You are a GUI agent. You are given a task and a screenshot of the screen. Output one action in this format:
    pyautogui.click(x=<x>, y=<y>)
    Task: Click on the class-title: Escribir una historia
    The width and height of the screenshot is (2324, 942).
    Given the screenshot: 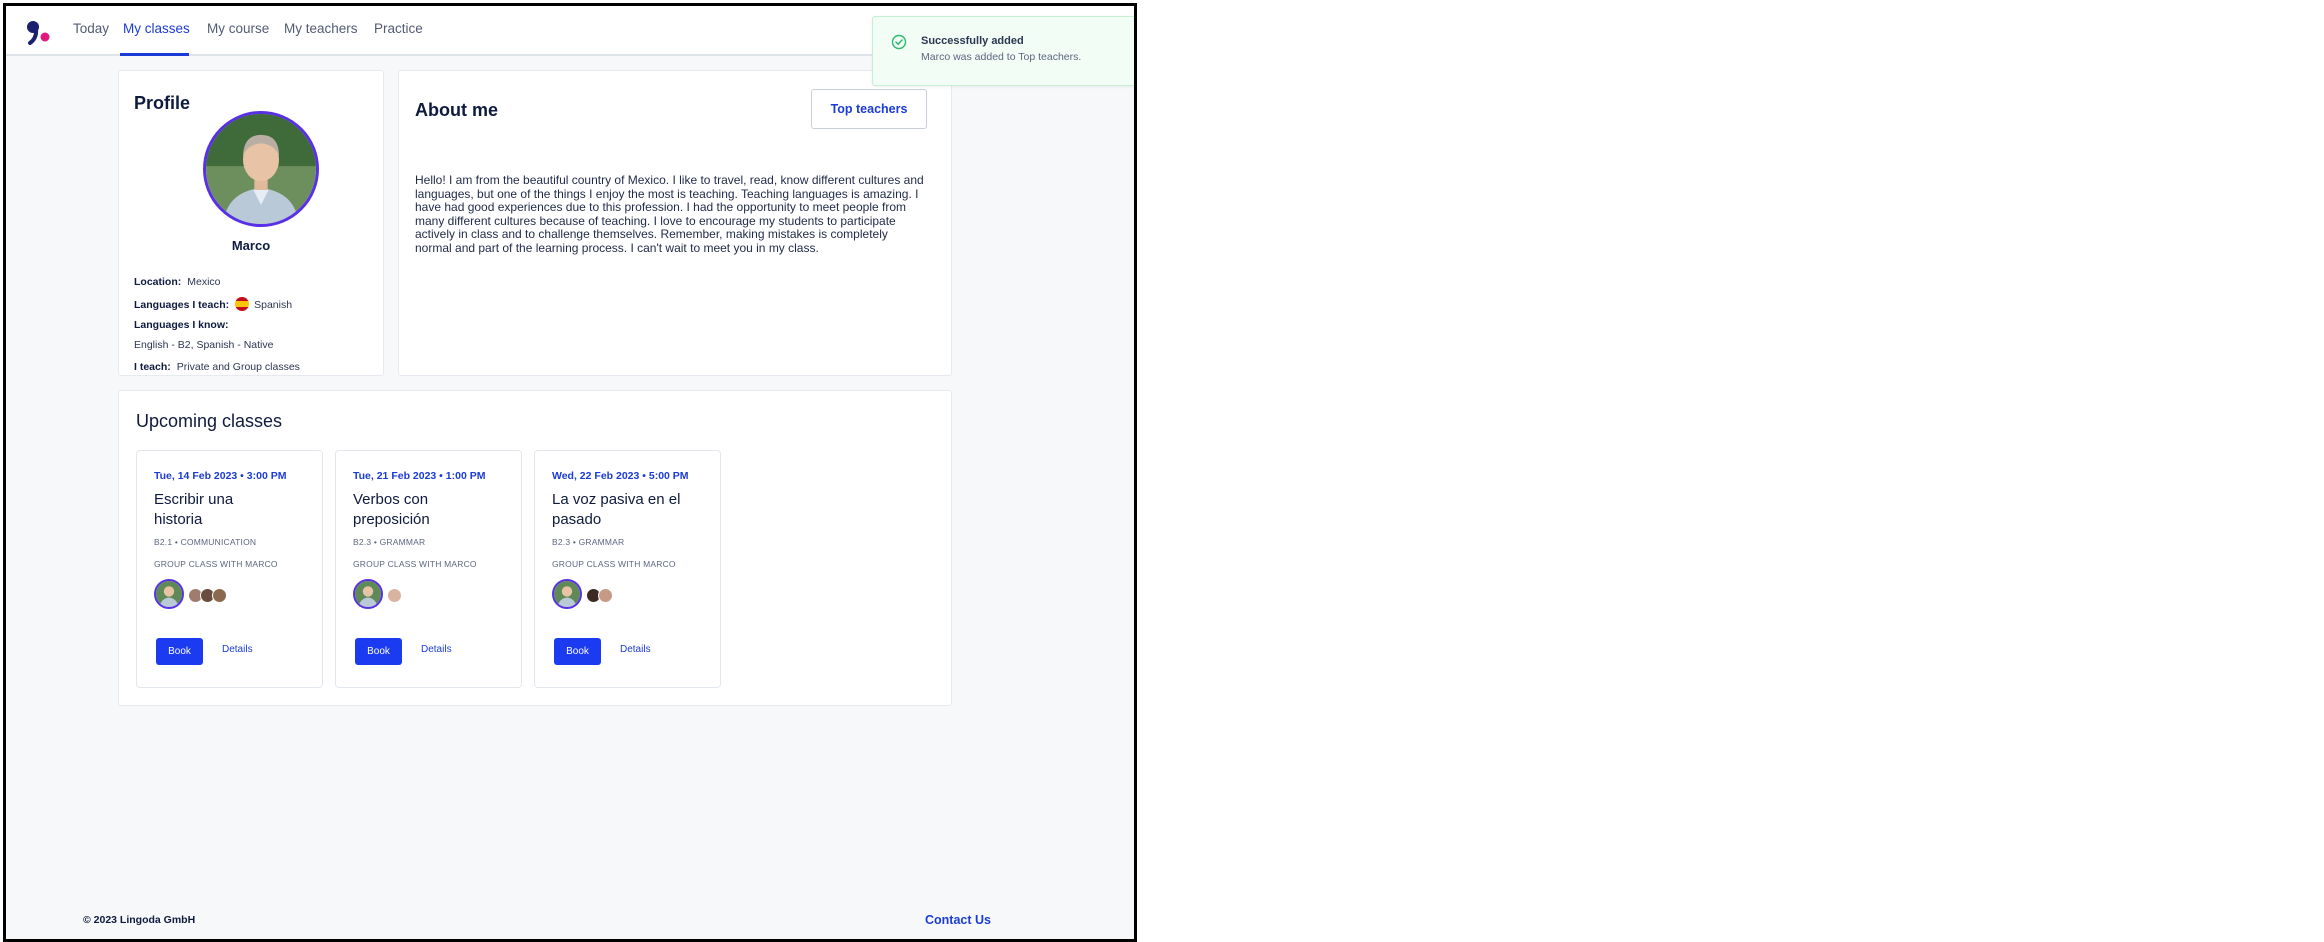 What is the action you would take?
    pyautogui.click(x=194, y=509)
    